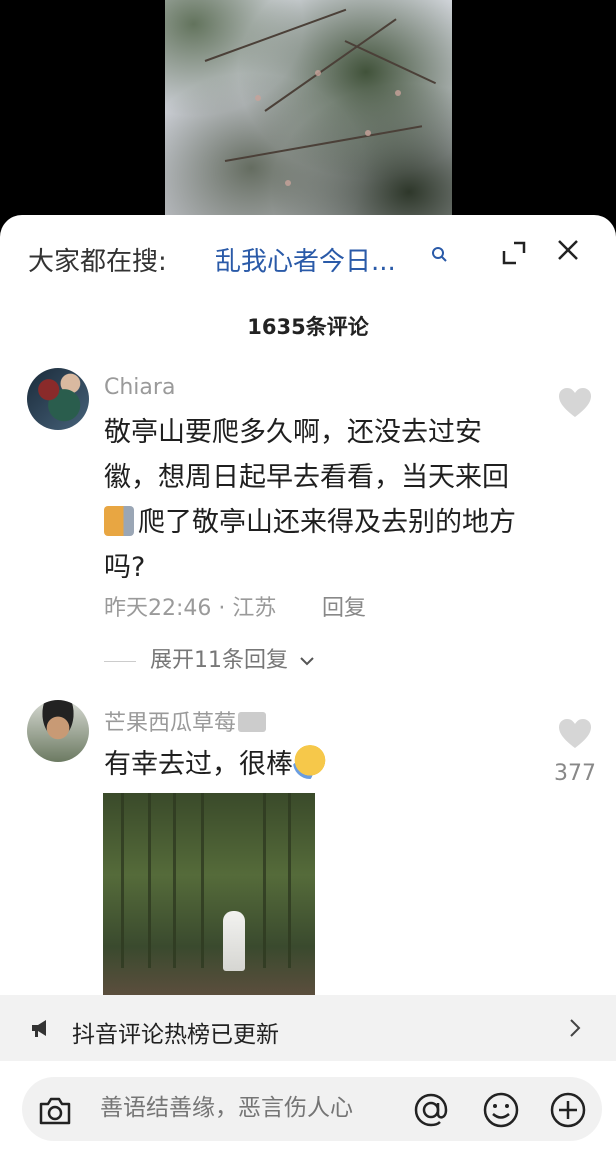 The image size is (616, 1159). What do you see at coordinates (308, 327) in the screenshot?
I see `comment-count-title: 1635条评论` at bounding box center [308, 327].